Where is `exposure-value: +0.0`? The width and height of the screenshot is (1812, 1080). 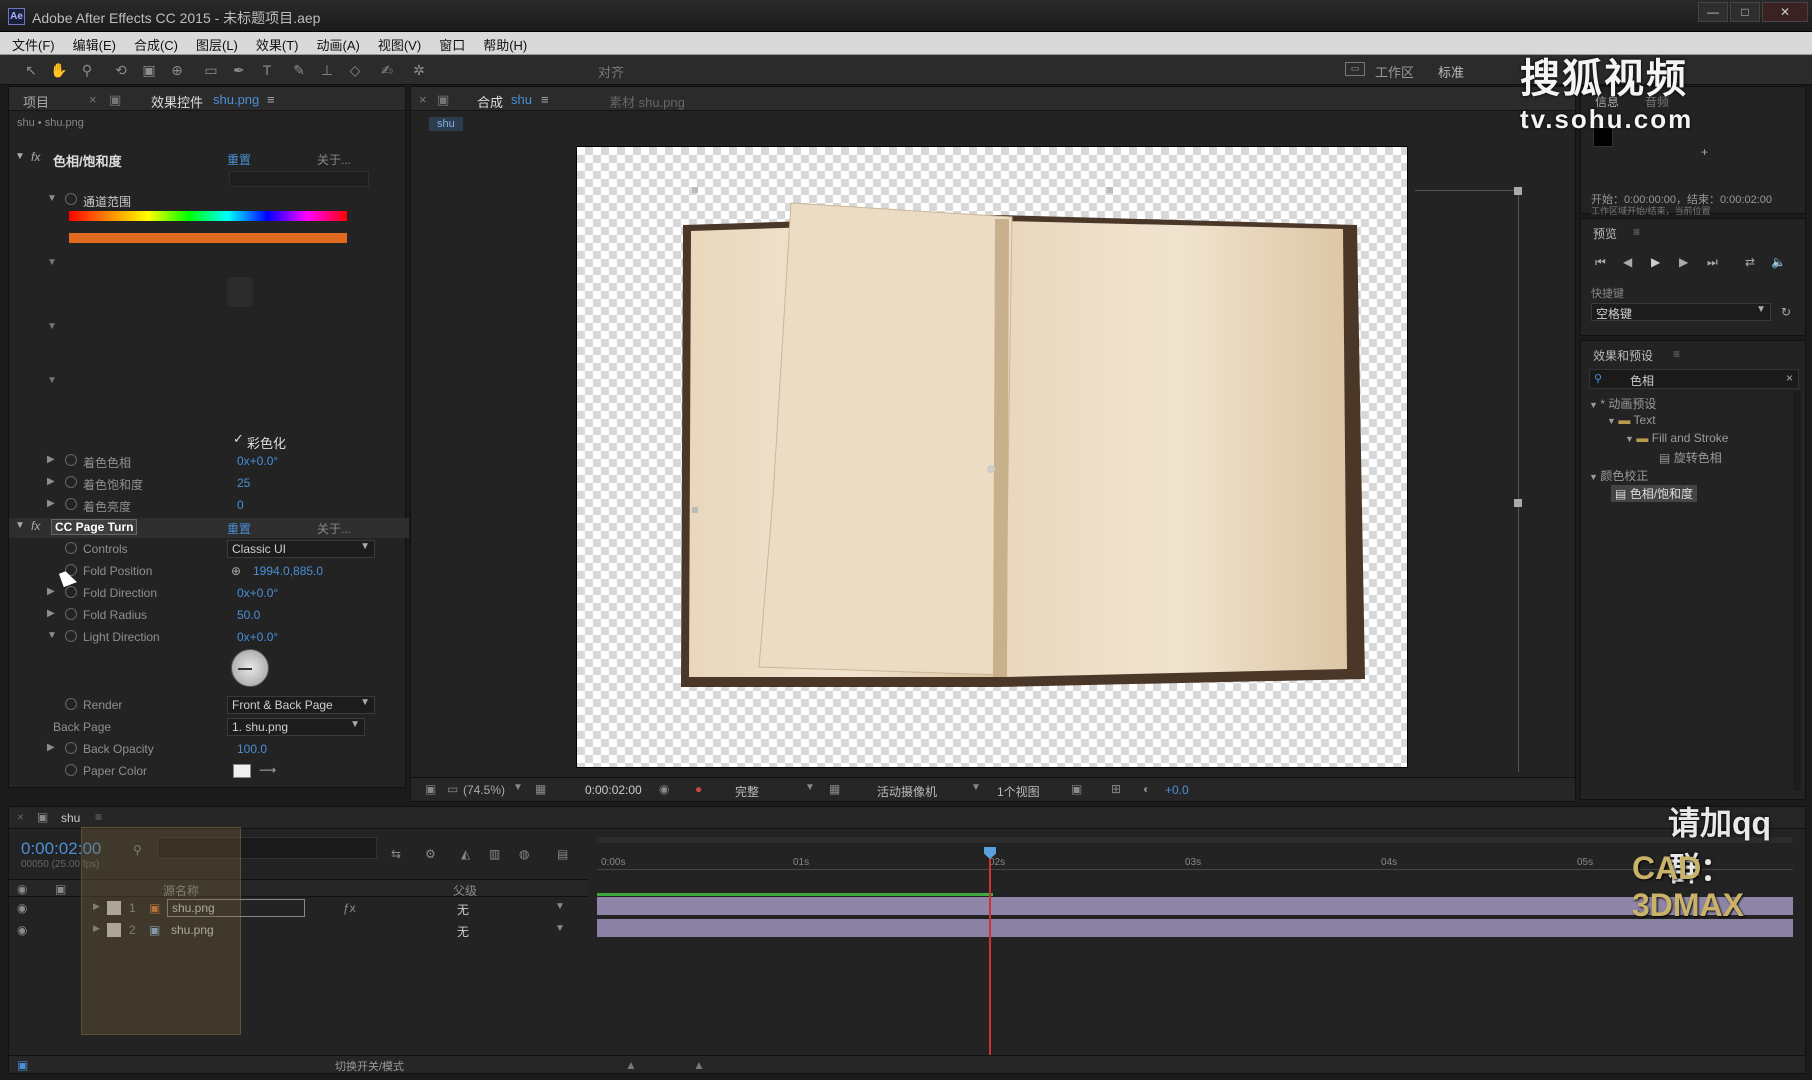
exposure-value: +0.0 is located at coordinates (1177, 790).